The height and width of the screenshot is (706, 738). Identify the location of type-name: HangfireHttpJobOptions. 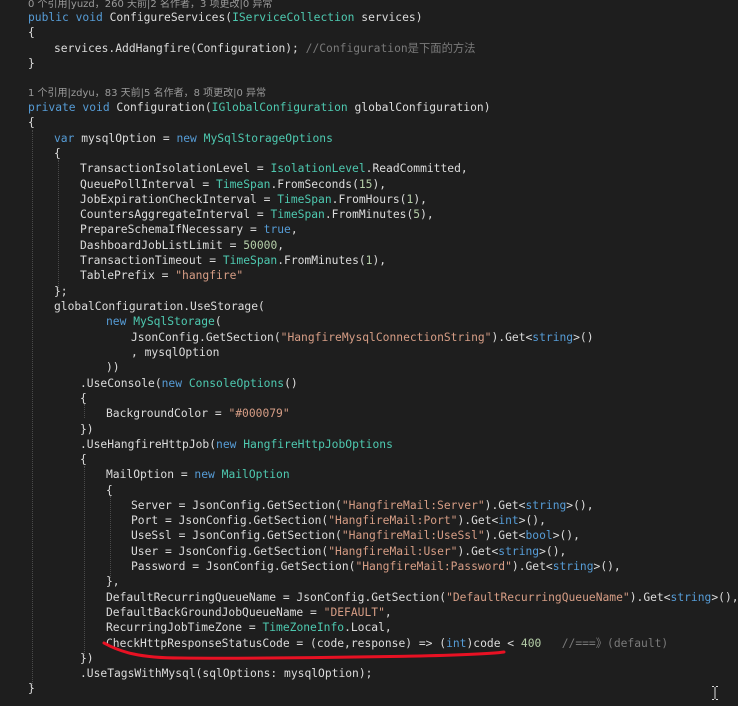
(318, 444).